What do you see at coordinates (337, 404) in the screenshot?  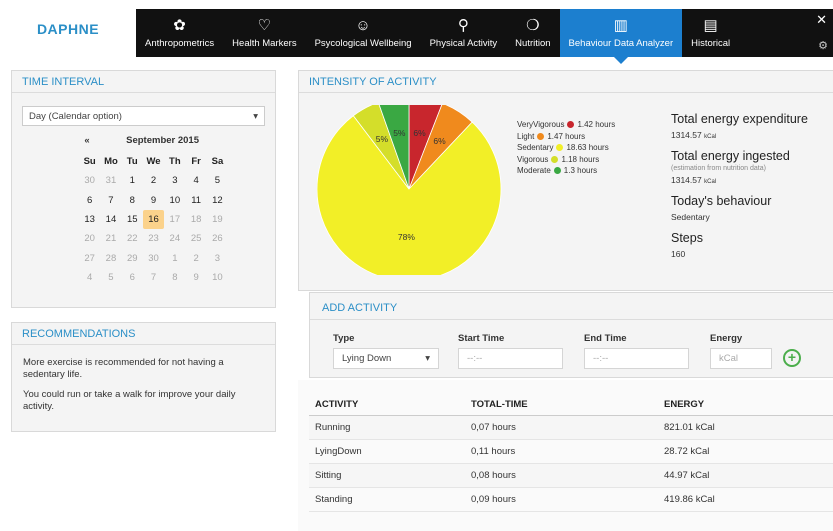 I see `header-activity: ACTIVITY` at bounding box center [337, 404].